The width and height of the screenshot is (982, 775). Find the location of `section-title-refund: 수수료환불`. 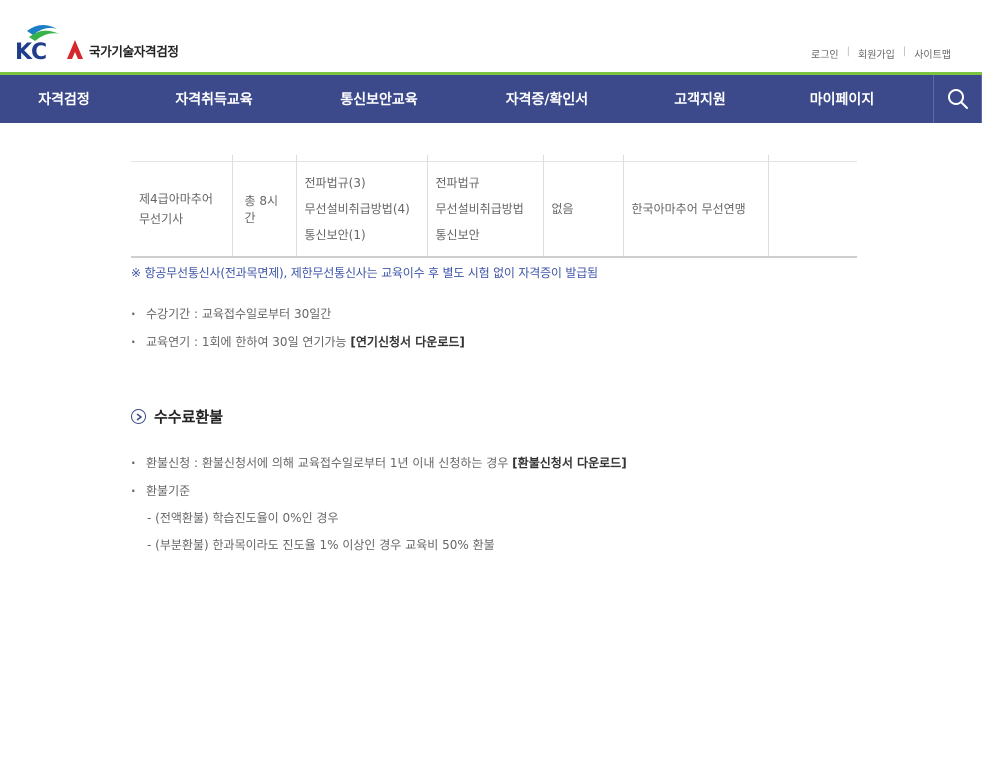

section-title-refund: 수수료환불 is located at coordinates (177, 416).